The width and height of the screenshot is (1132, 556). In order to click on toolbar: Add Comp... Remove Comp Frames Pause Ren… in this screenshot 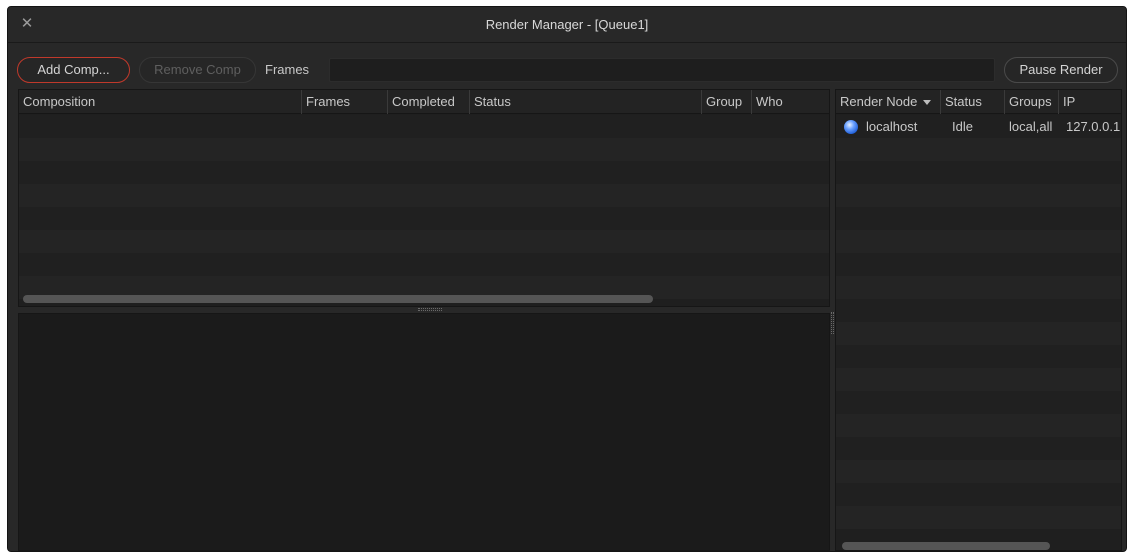, I will do `click(567, 66)`.